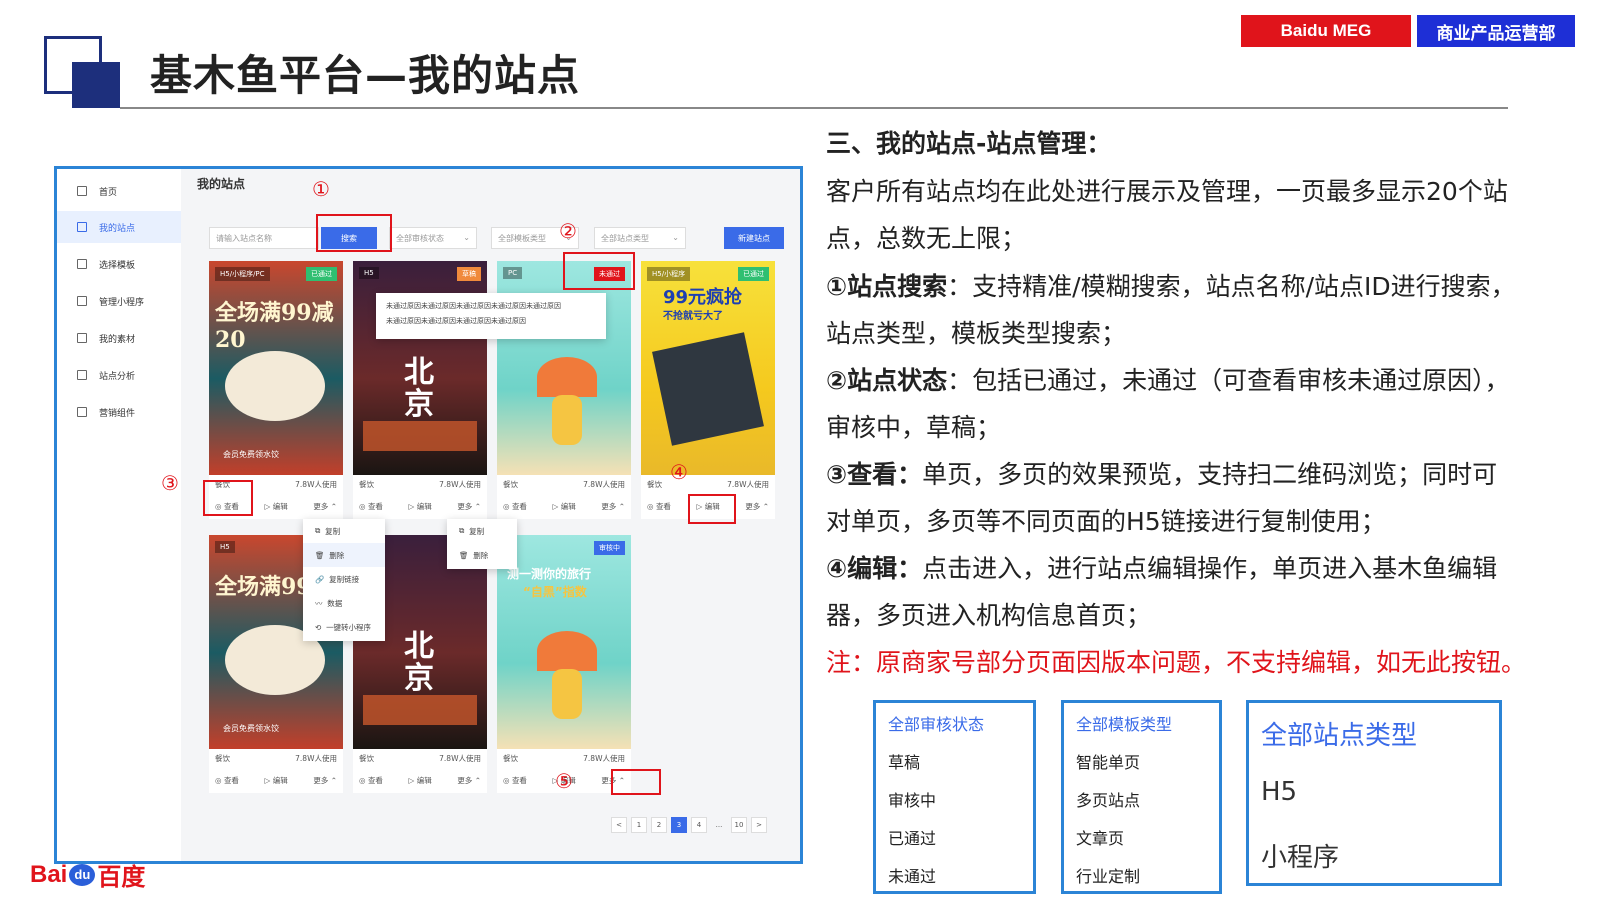 The height and width of the screenshot is (900, 1600). Describe the element at coordinates (274, 326) in the screenshot. I see `thumbnail-headline: 全场满99减20` at that location.